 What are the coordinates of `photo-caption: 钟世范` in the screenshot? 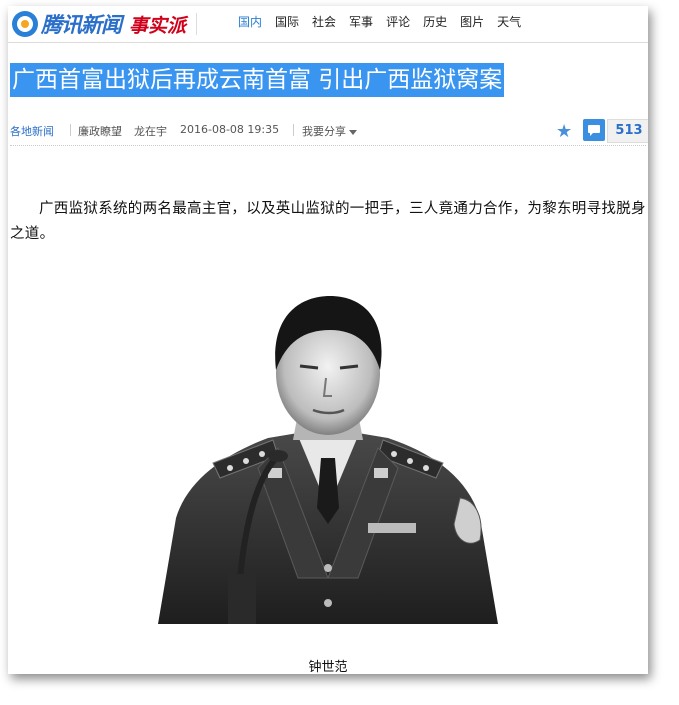 It's located at (328, 667).